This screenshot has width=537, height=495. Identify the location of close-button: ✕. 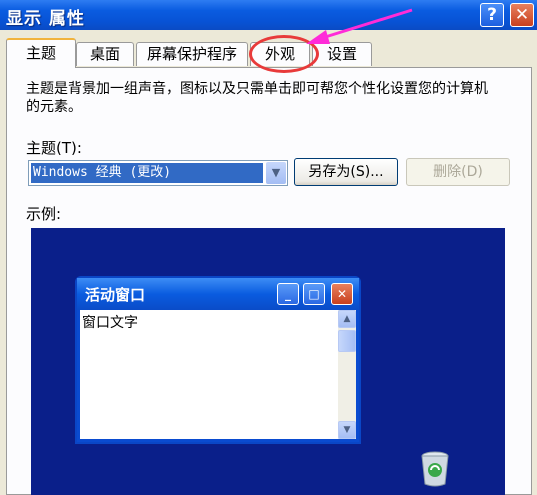
(522, 15).